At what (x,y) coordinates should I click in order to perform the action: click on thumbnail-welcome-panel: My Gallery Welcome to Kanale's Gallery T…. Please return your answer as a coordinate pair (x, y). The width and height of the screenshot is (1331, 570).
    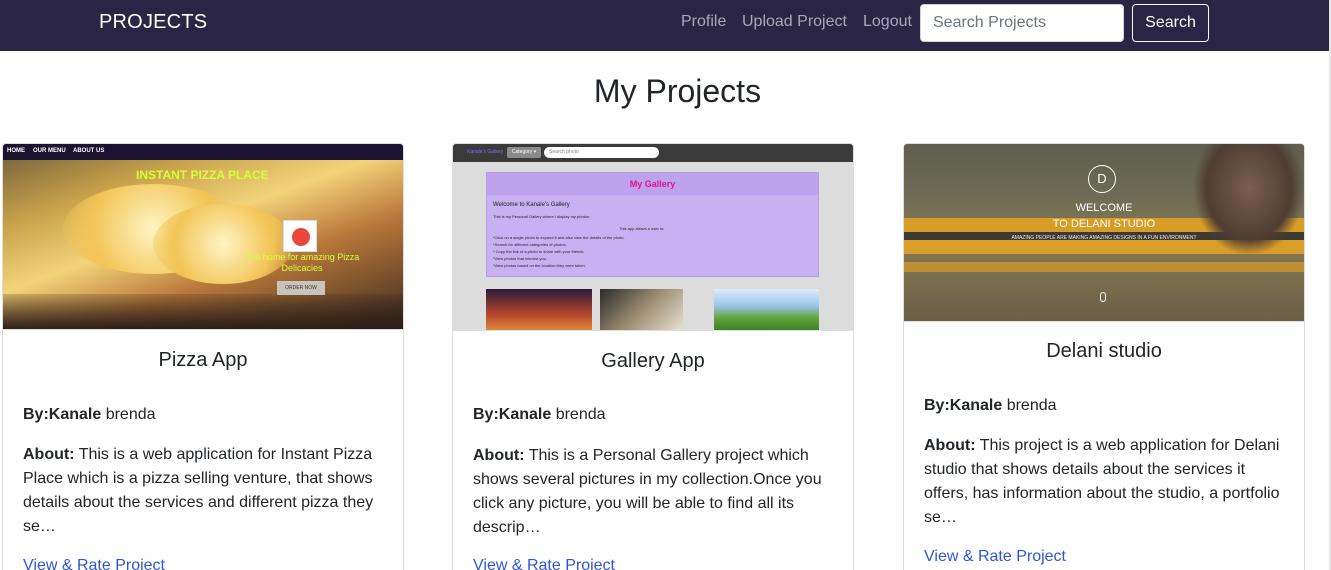
    Looking at the image, I should click on (652, 224).